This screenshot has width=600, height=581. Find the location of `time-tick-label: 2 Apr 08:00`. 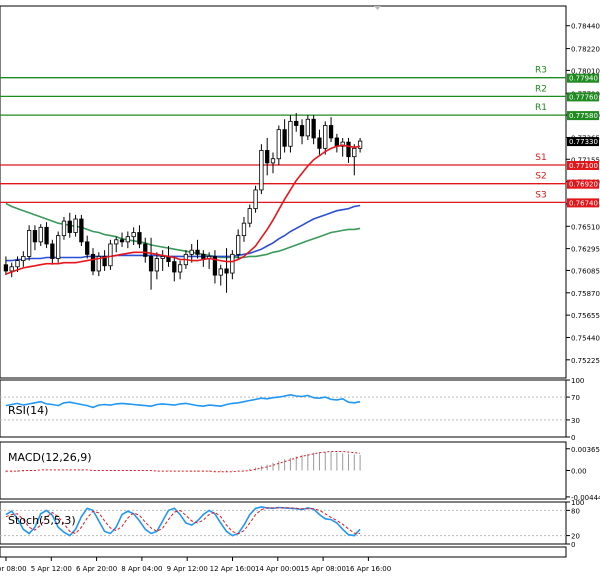

time-tick-label: 2 Apr 08:00 is located at coordinates (13, 569).